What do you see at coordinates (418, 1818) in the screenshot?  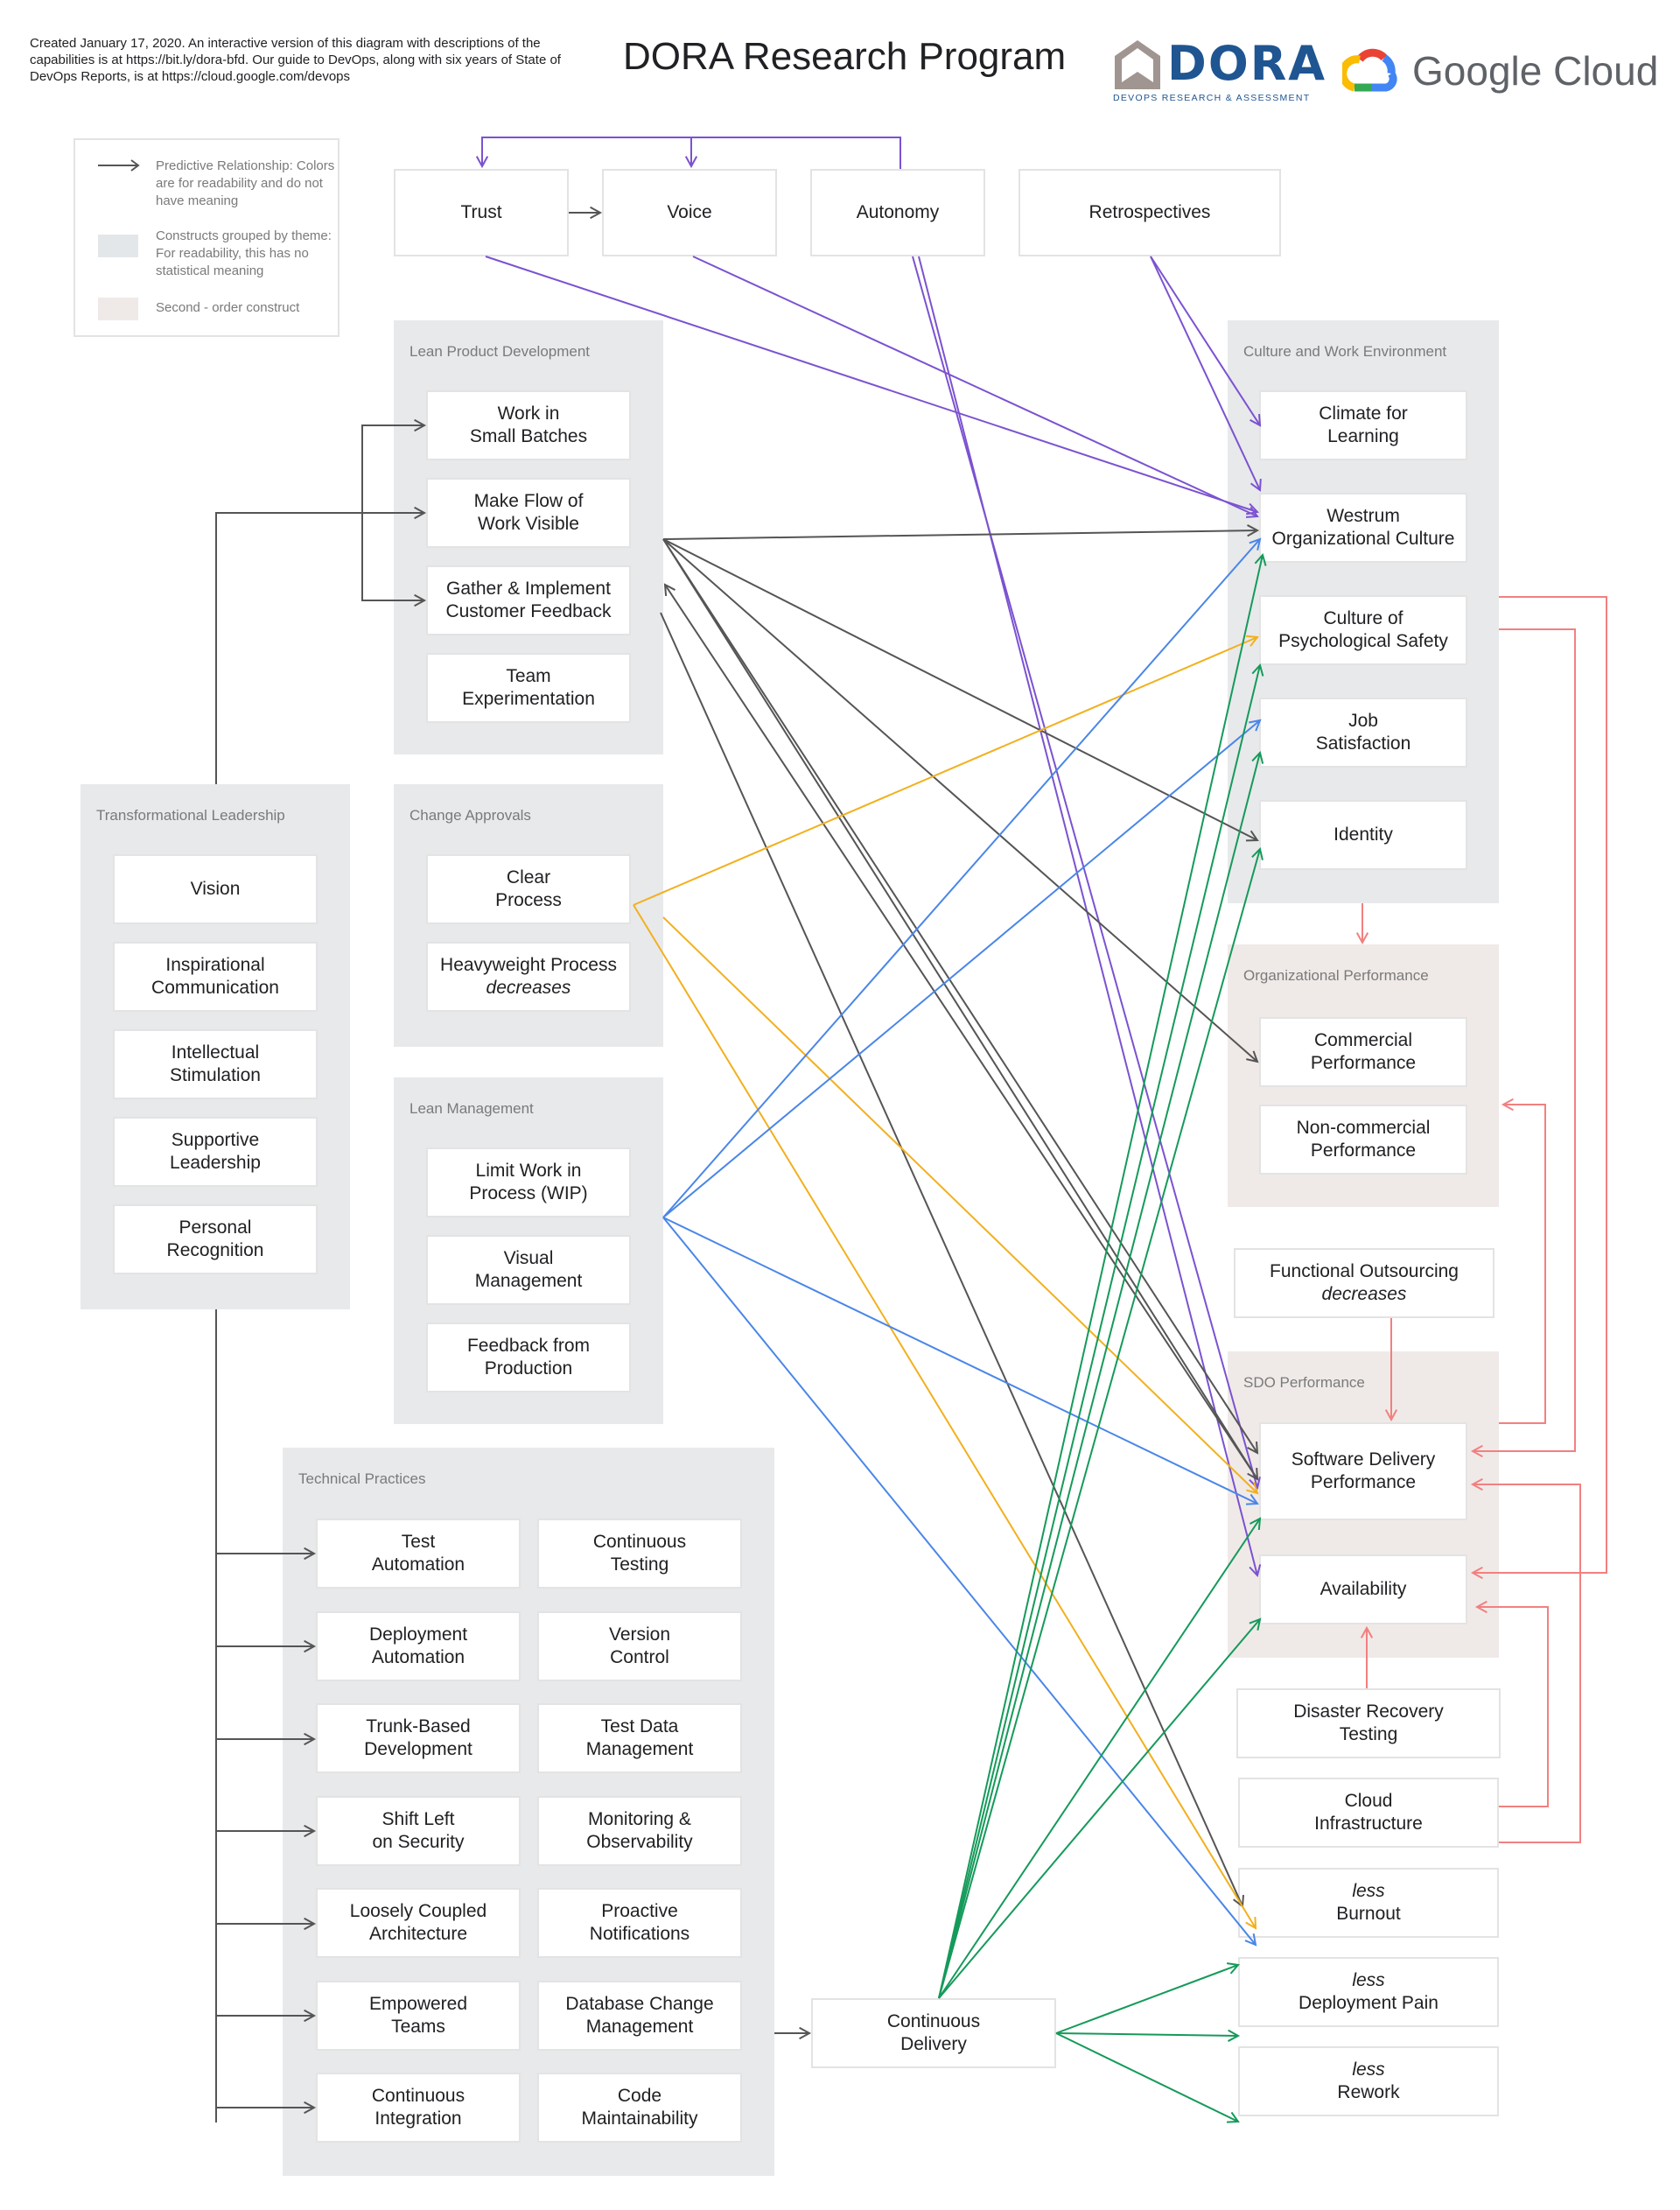 I see `node-label-line1: Shift Left` at bounding box center [418, 1818].